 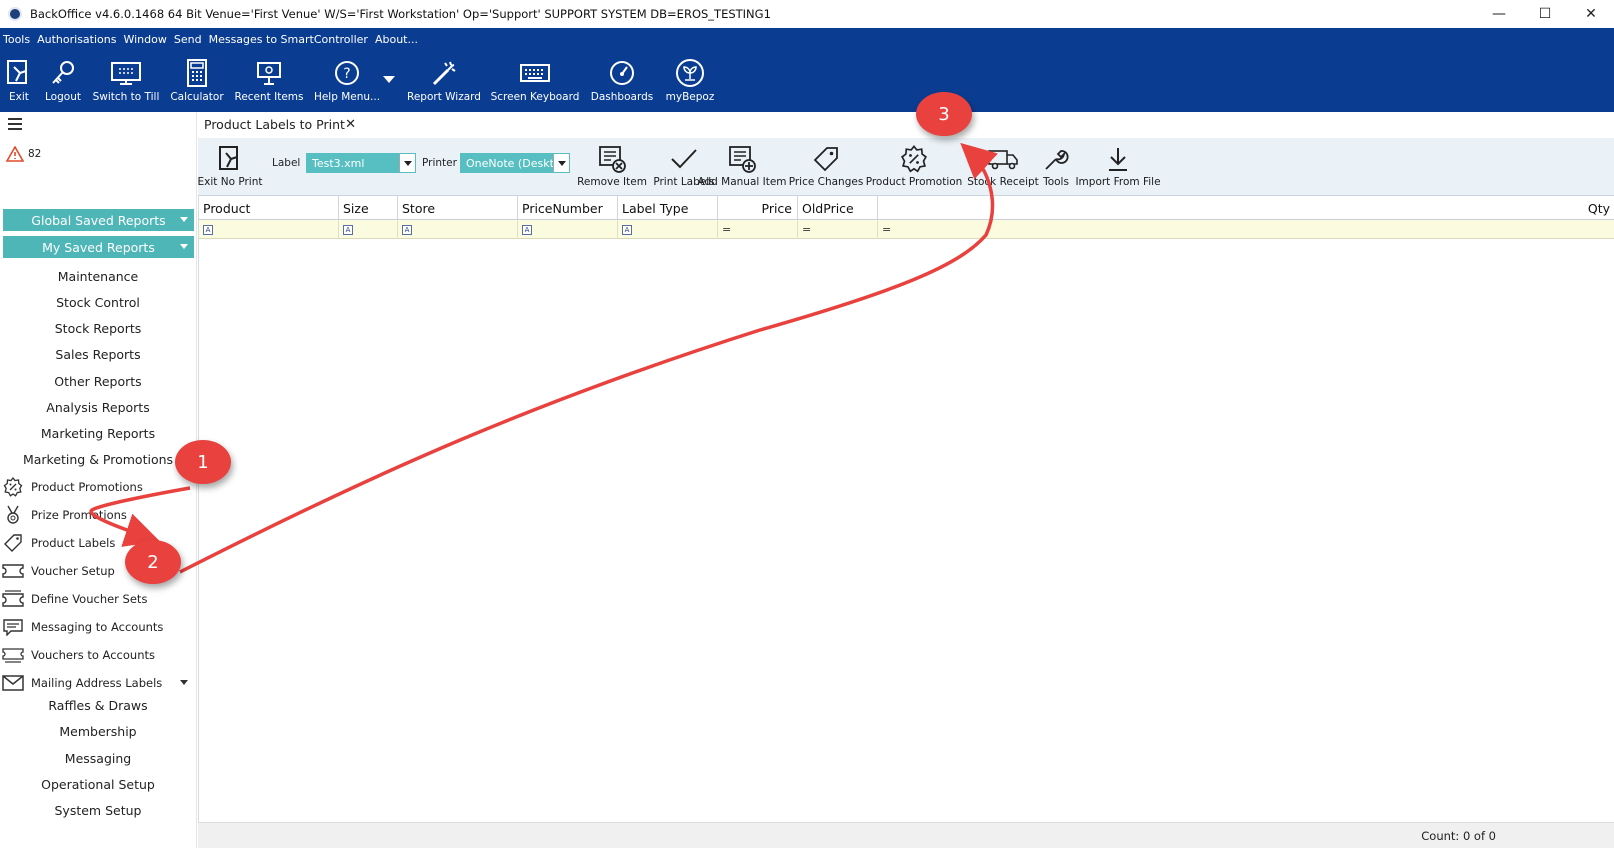 I want to click on price-changes-button: Price Changes, so click(x=826, y=167).